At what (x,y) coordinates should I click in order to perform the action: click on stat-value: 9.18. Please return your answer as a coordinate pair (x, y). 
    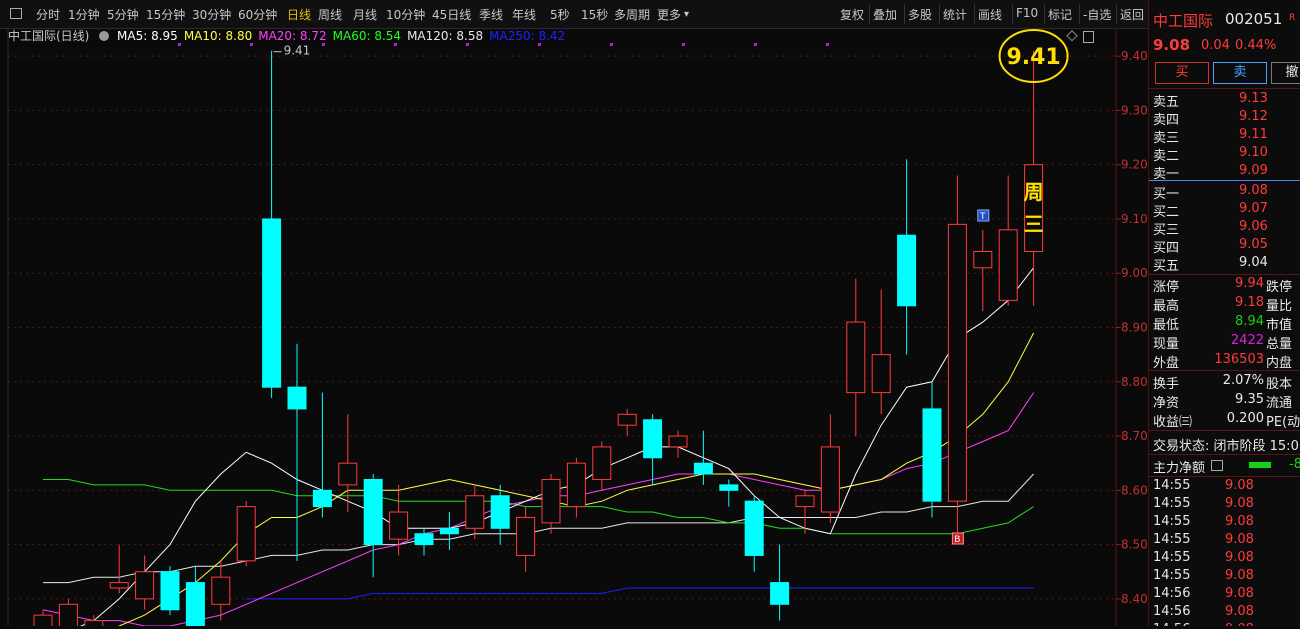
    Looking at the image, I should click on (1249, 302).